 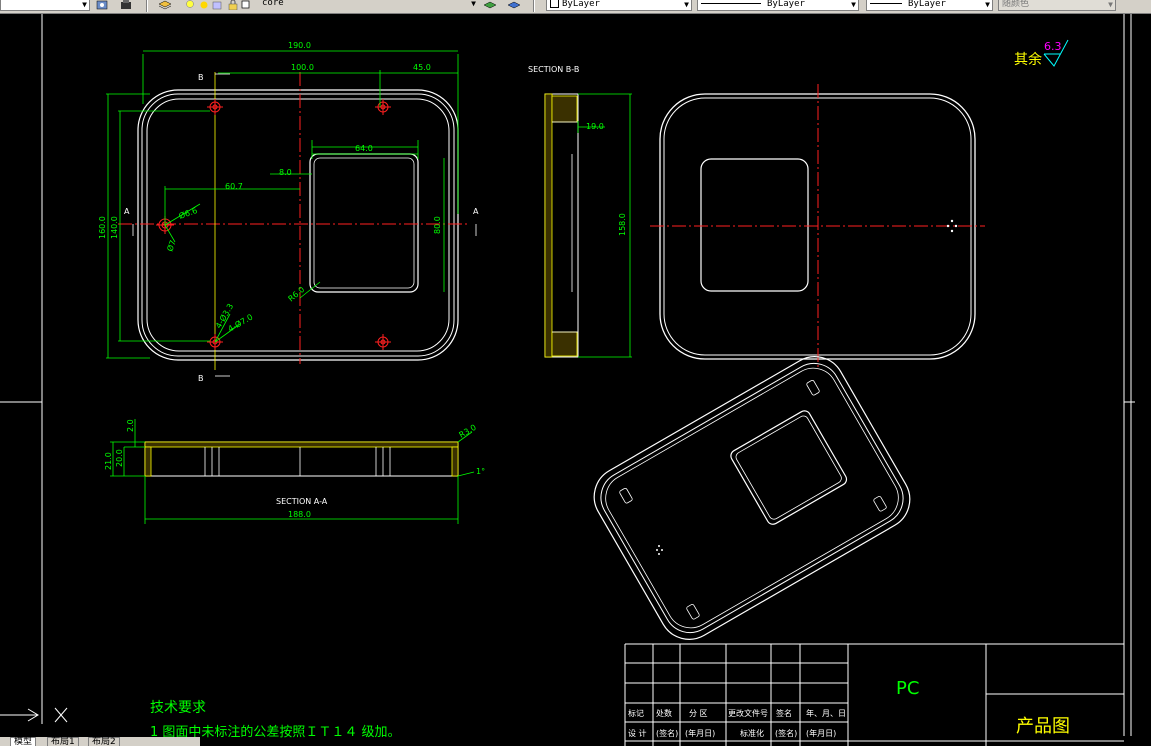 I want to click on layer-dropdown-prev: ▼, so click(x=45, y=5).